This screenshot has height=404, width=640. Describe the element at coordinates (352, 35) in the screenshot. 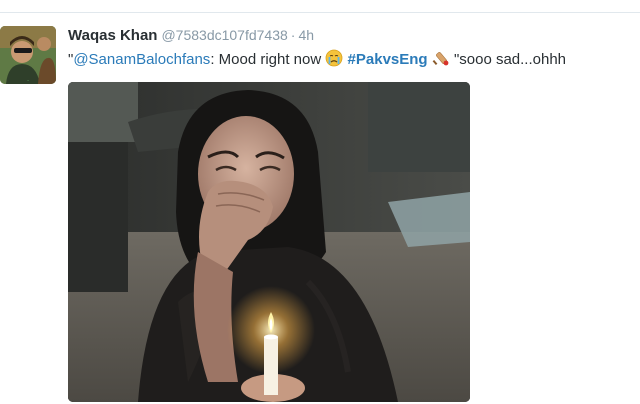

I see `tweet-header: Waqas Khan @7583dc107fd7438 · 4h` at that location.